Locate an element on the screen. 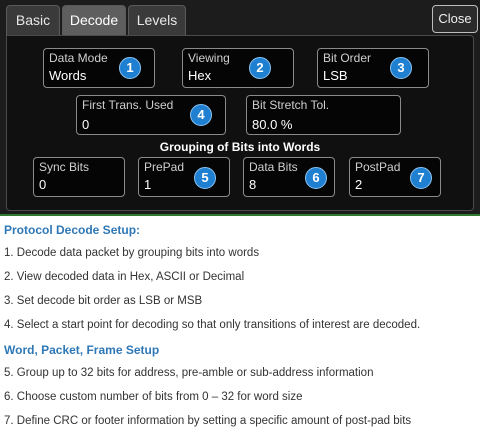  bit-stretch-tol-label: Bit Stretch Tol. is located at coordinates (291, 105).